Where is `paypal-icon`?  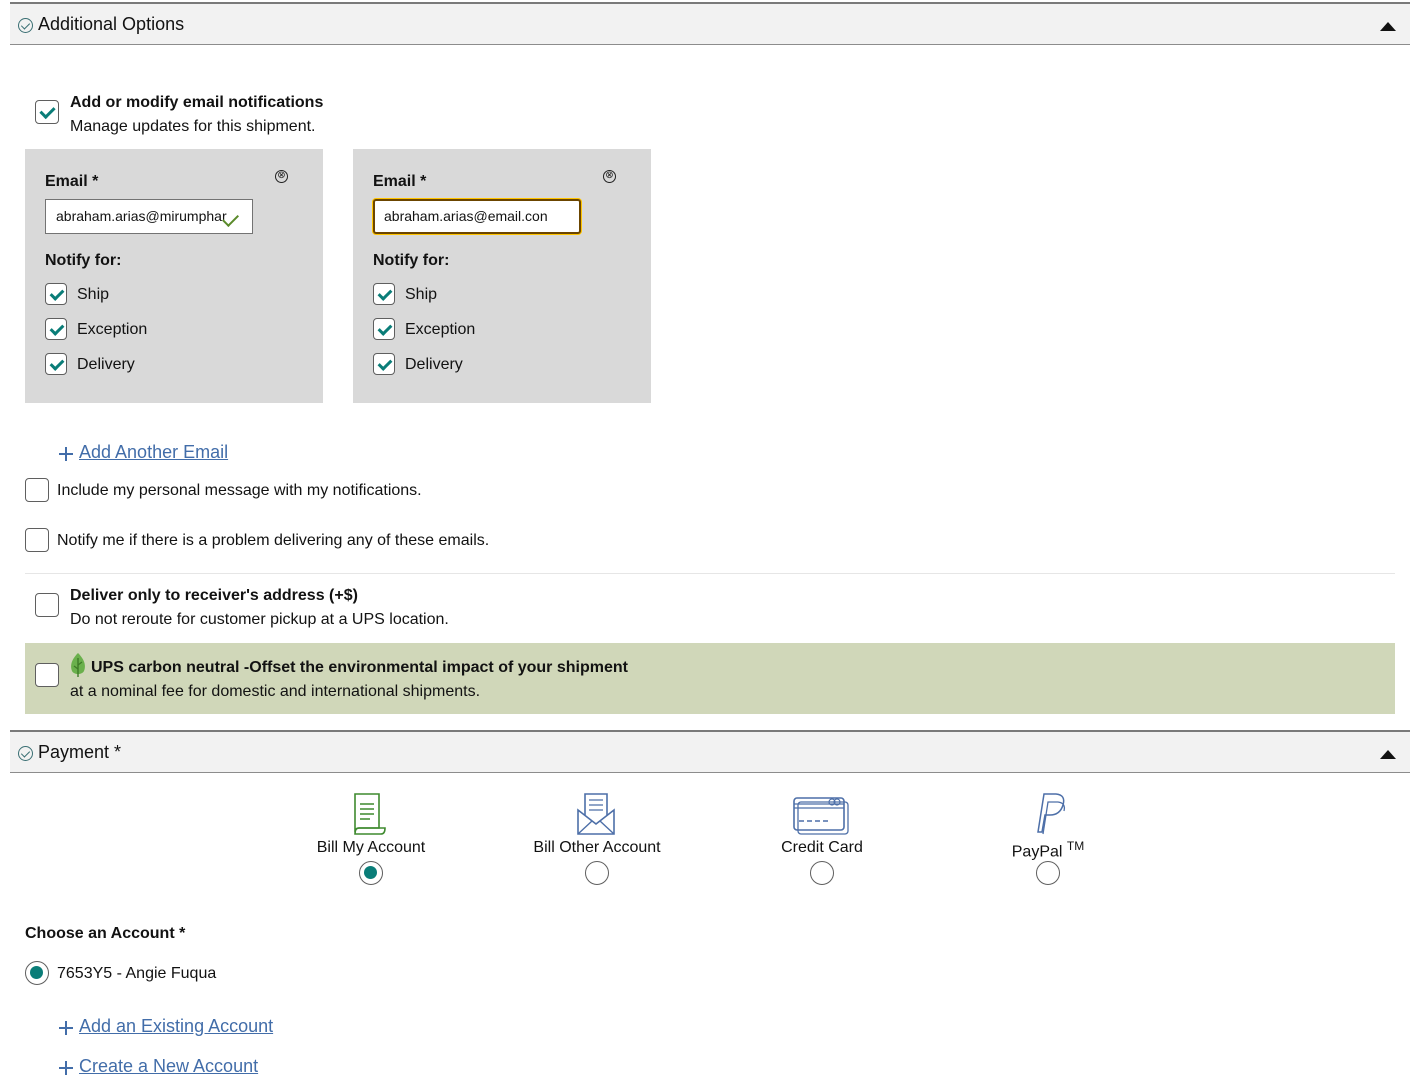 paypal-icon is located at coordinates (1051, 814).